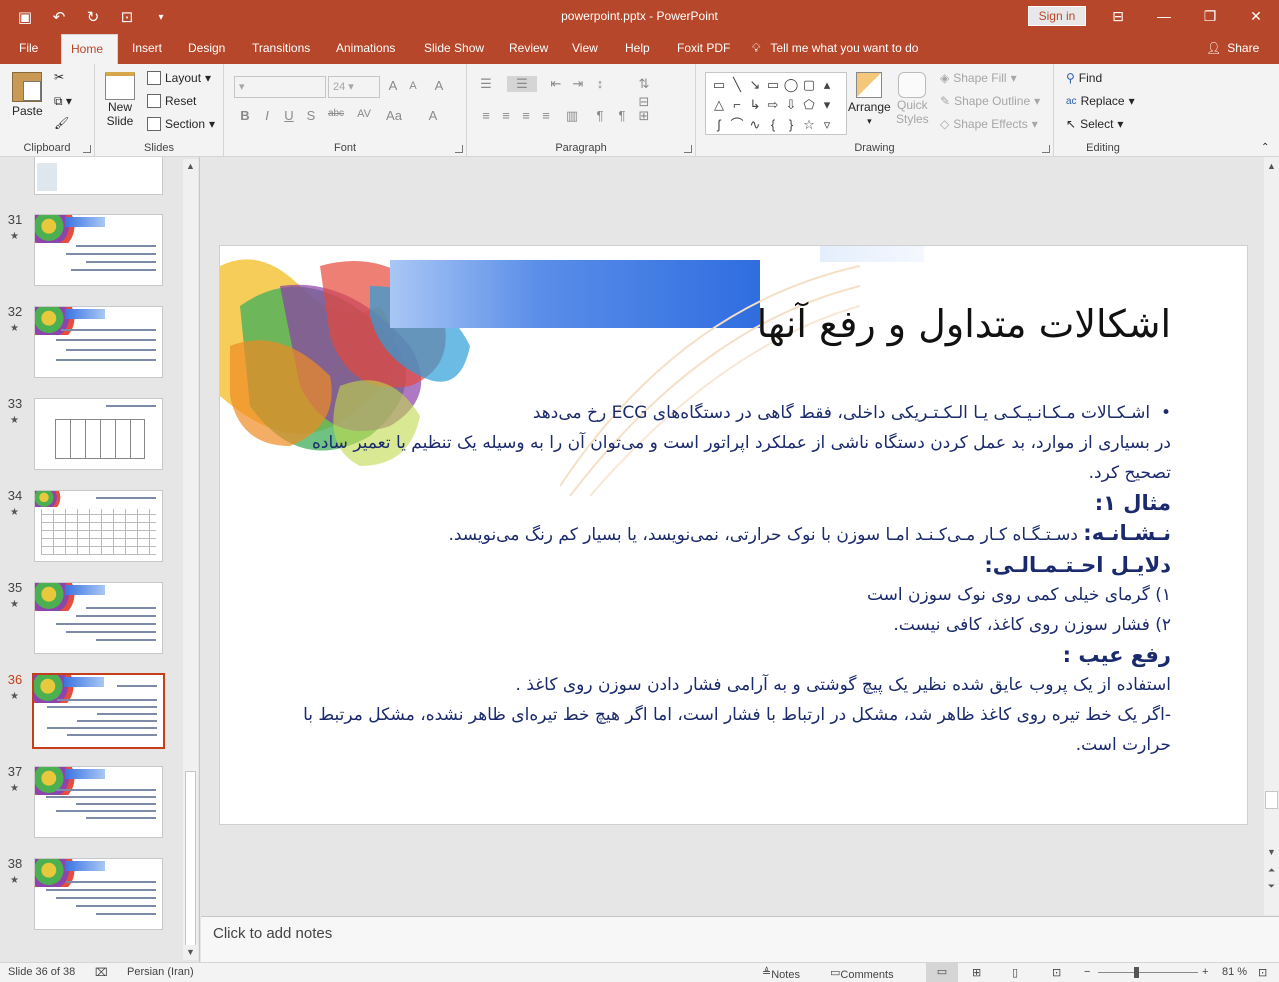  What do you see at coordinates (644, 84) in the screenshot?
I see `text-direction-icon: ⇅` at bounding box center [644, 84].